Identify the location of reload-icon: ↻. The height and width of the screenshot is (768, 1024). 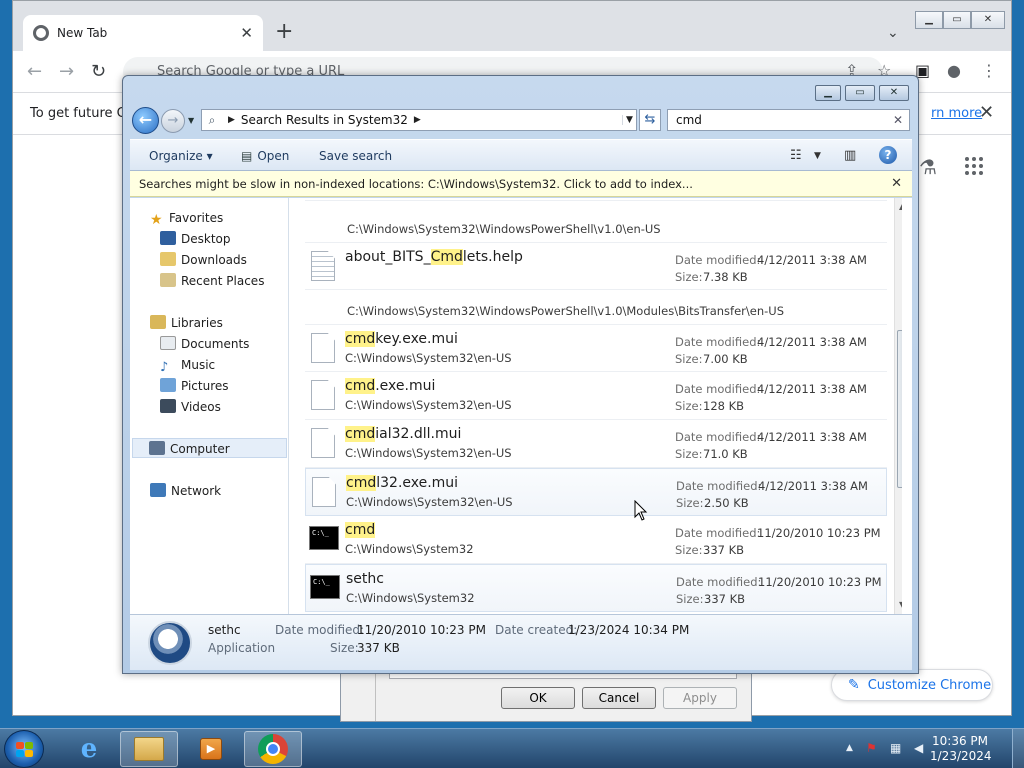
(98, 71).